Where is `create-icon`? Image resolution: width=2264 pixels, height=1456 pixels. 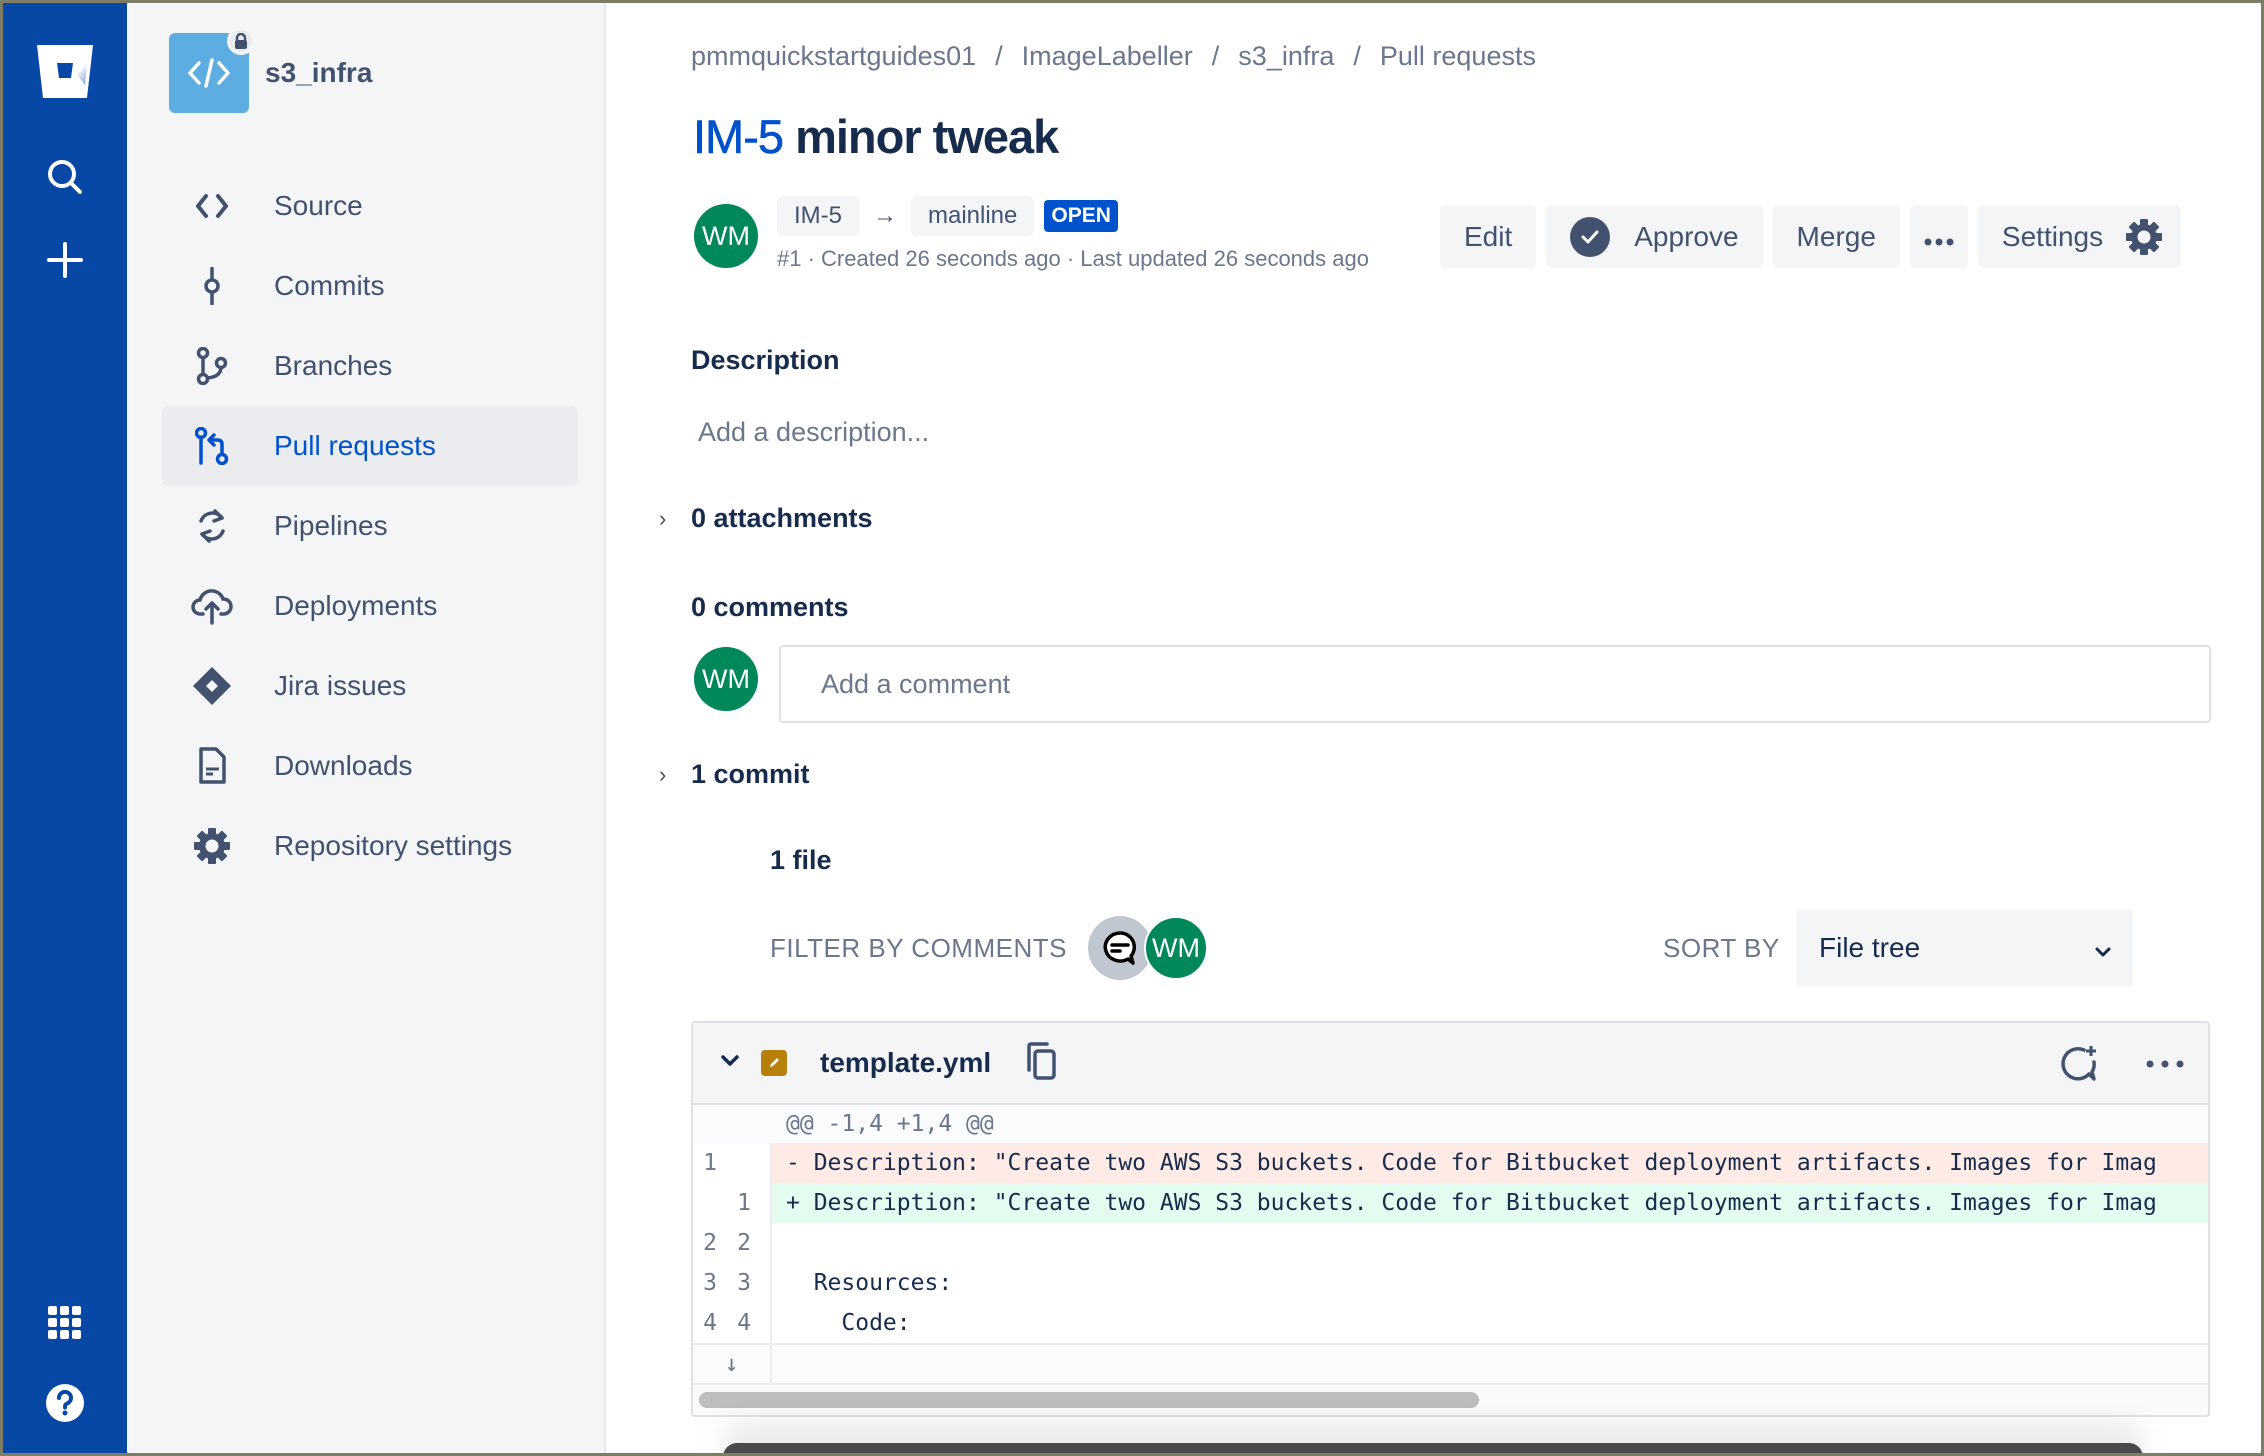 create-icon is located at coordinates (65, 260).